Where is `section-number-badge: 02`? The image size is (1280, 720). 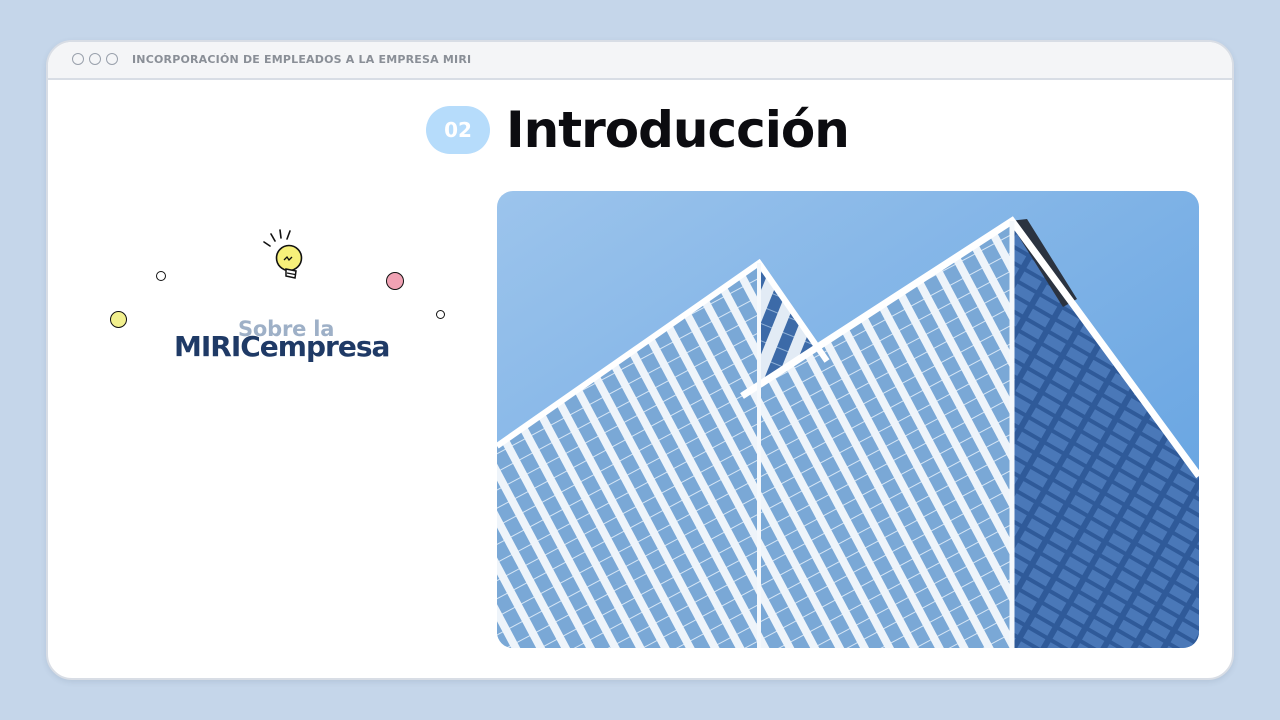
section-number-badge: 02 is located at coordinates (458, 130).